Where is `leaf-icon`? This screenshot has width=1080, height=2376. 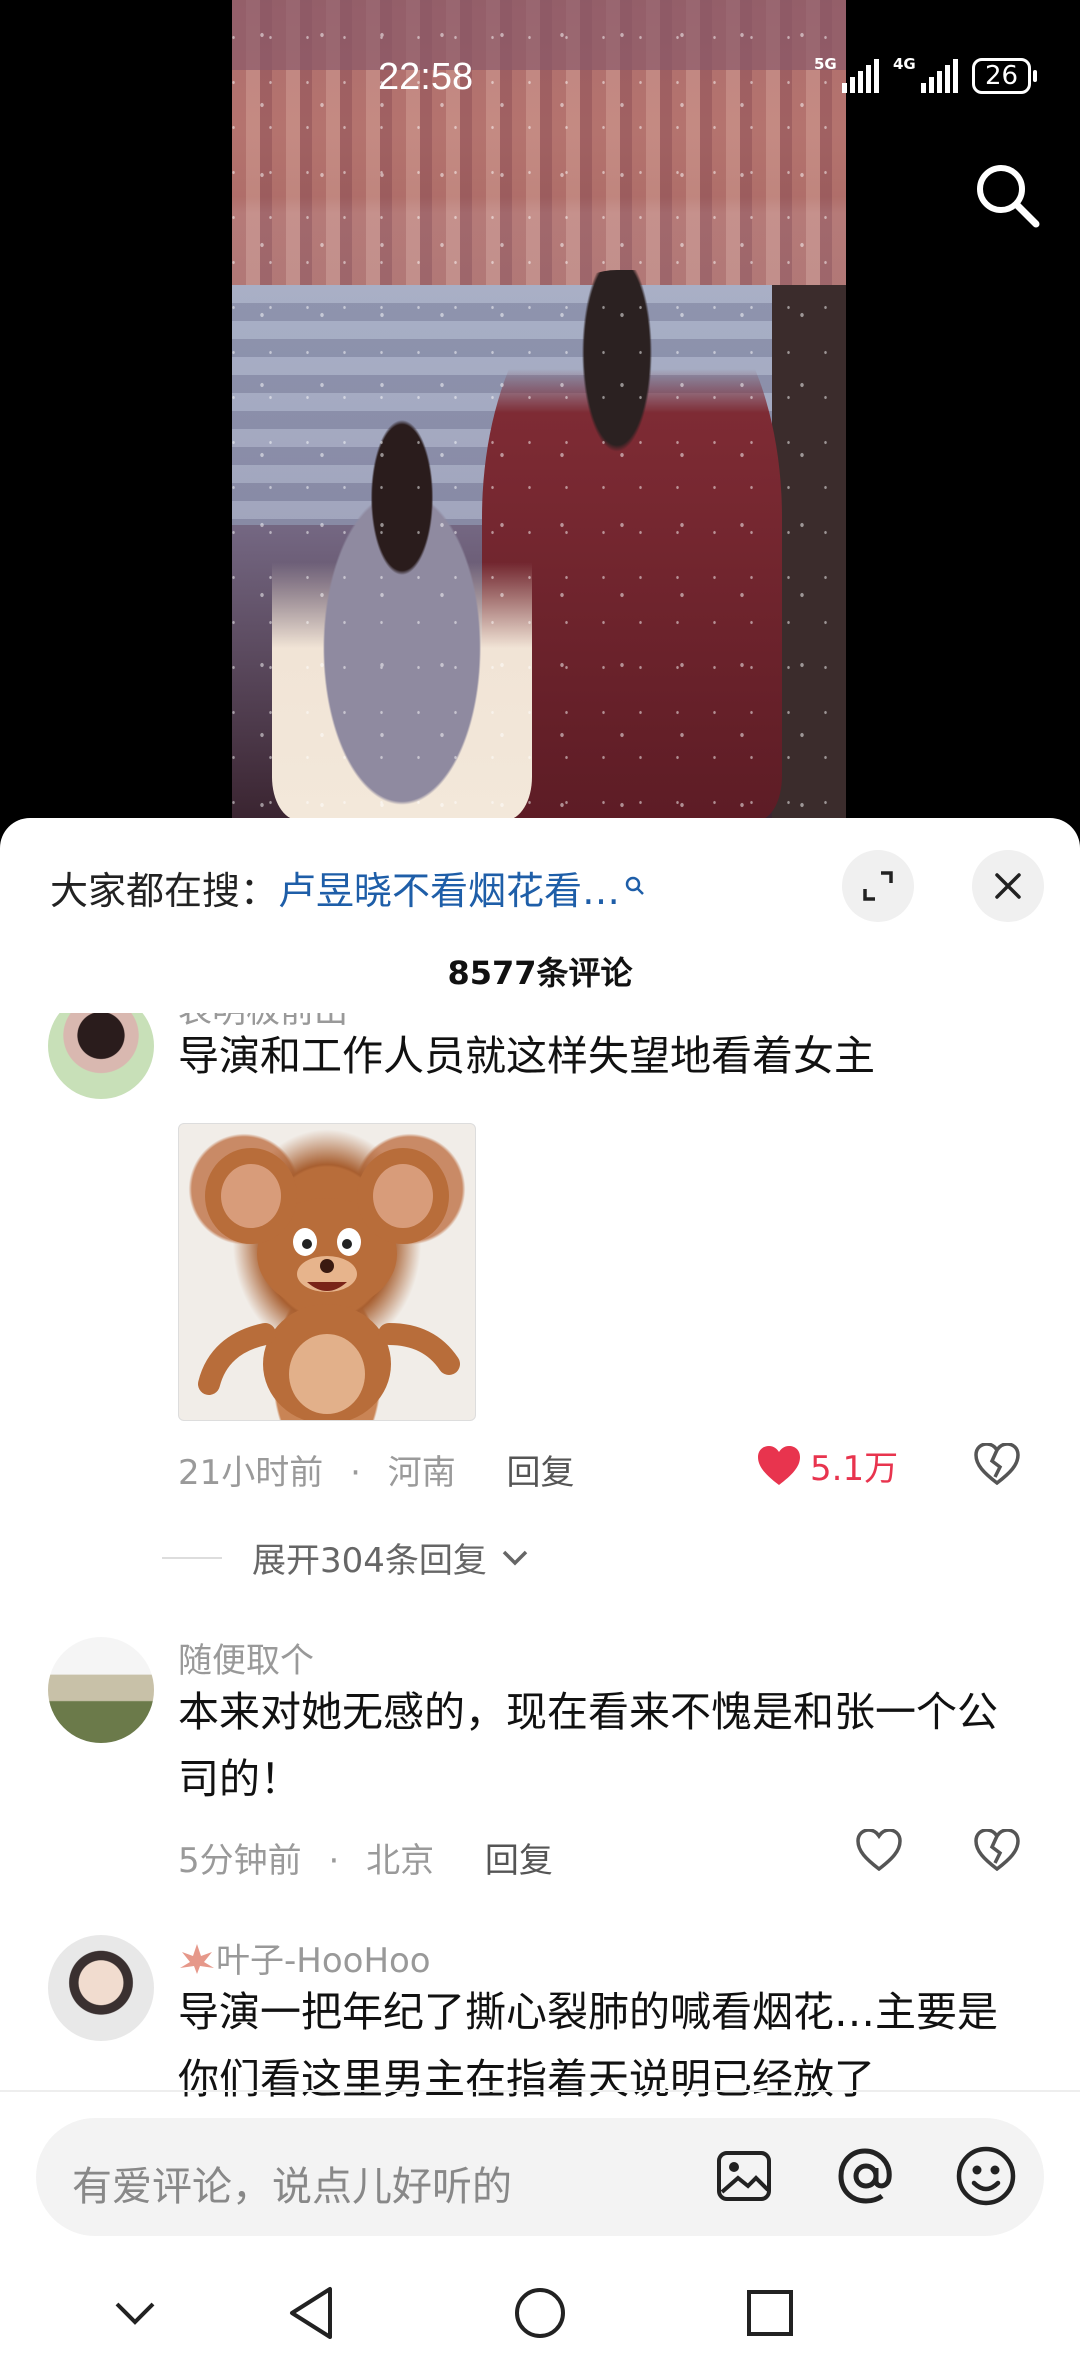
leaf-icon is located at coordinates (197, 1959).